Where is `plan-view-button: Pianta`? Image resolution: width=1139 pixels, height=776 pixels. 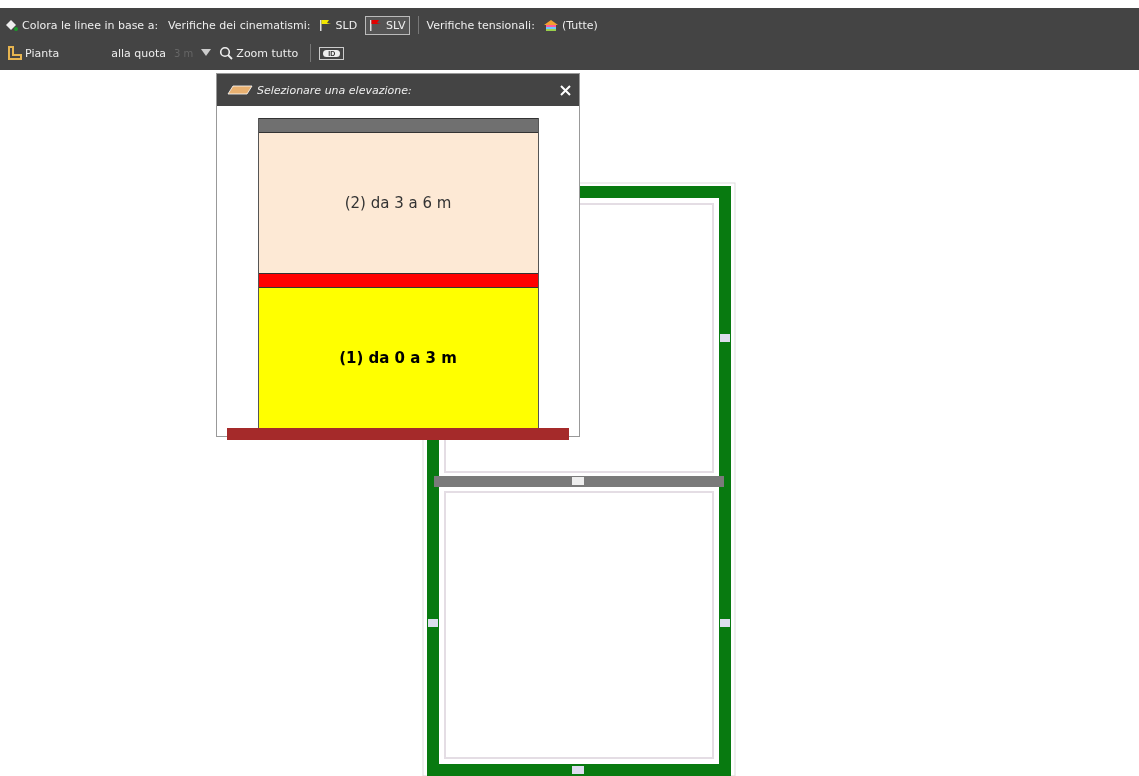
plan-view-button: Pianta is located at coordinates (34, 53).